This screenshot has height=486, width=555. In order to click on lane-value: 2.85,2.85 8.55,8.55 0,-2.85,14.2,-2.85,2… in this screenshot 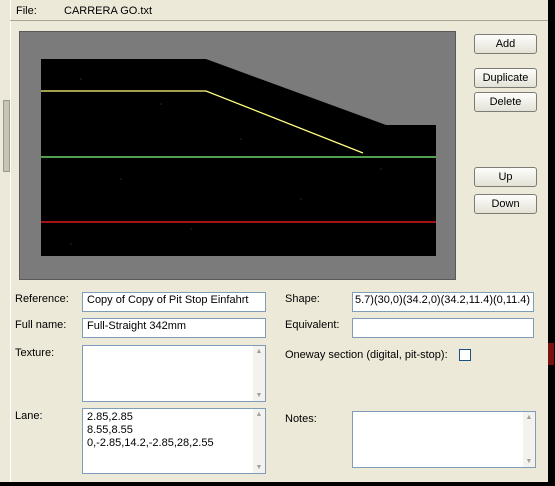, I will do `click(150, 430)`.